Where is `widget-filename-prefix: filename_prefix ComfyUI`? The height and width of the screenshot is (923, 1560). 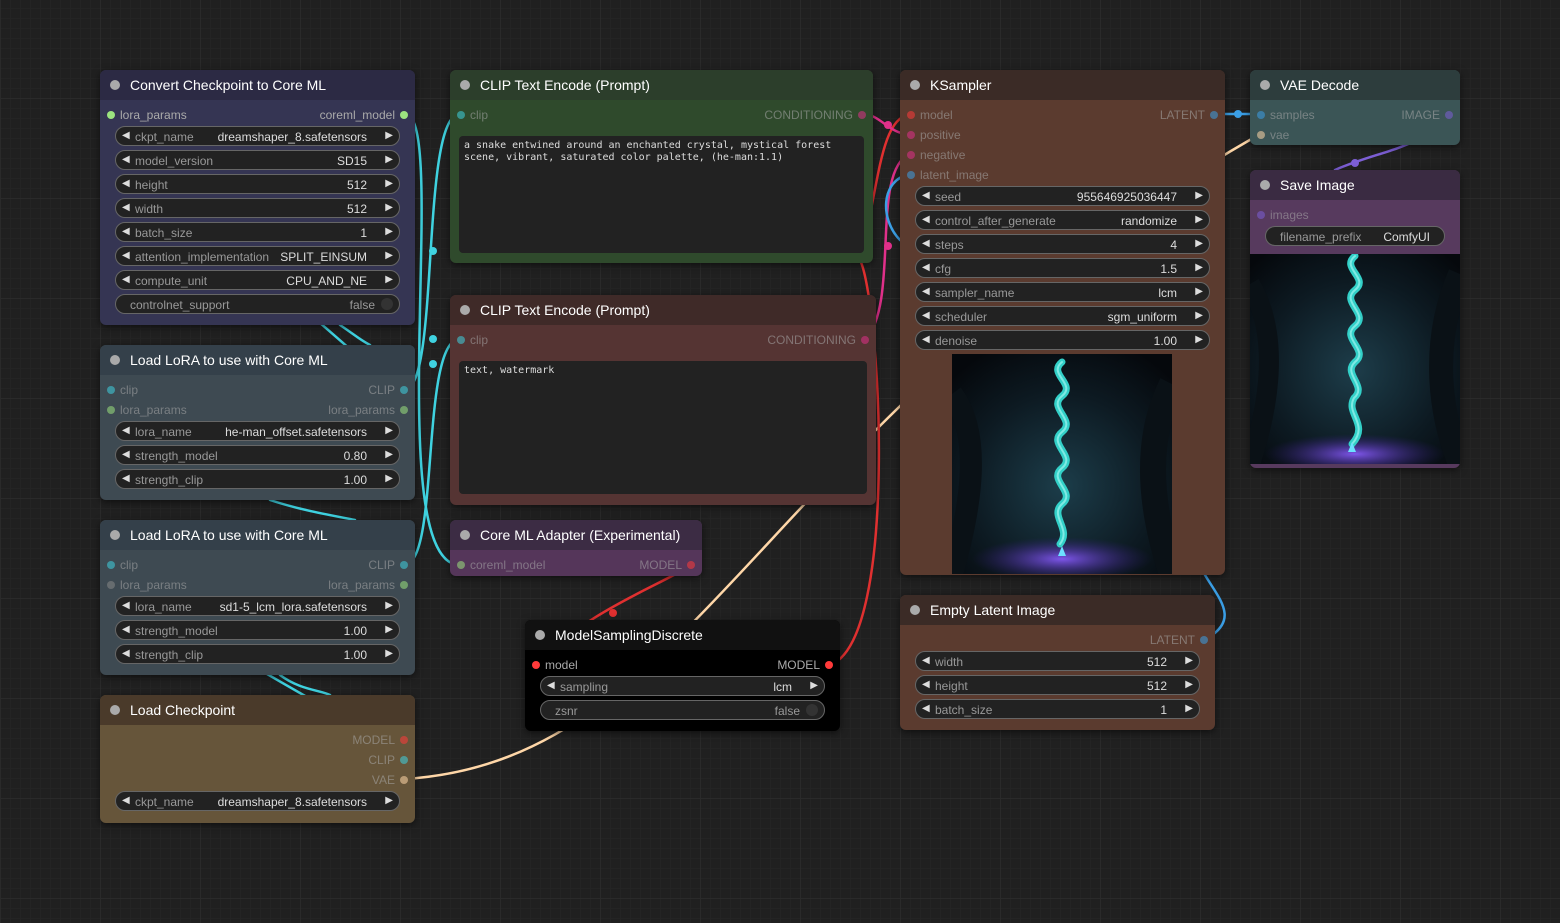 widget-filename-prefix: filename_prefix ComfyUI is located at coordinates (1355, 236).